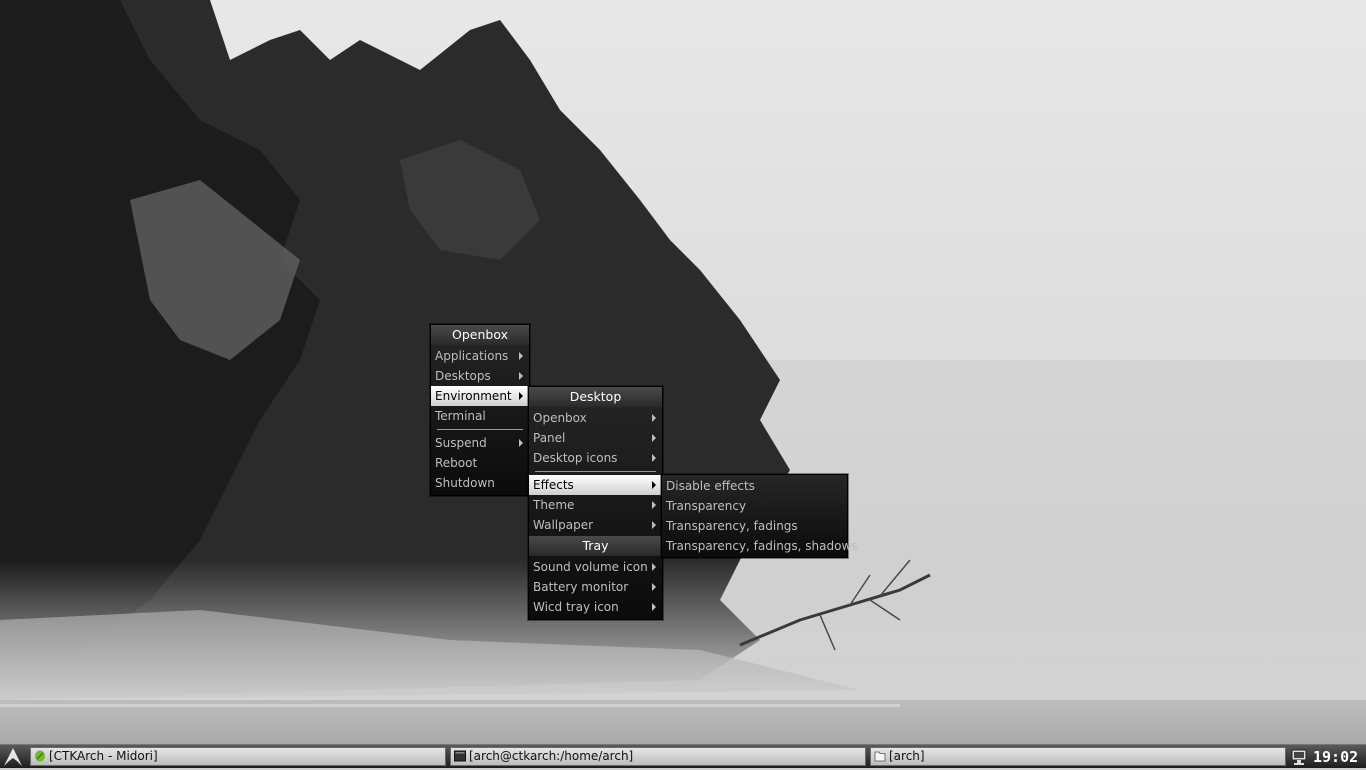 This screenshot has height=770, width=1366. Describe the element at coordinates (1335, 757) in the screenshot. I see `clock: 19:02` at that location.